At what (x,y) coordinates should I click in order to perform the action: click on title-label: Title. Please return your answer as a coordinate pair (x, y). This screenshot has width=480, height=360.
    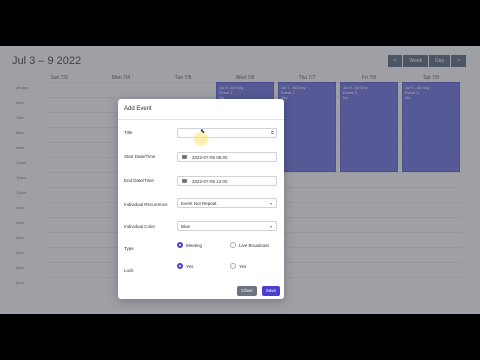
    Looking at the image, I should click on (128, 132).